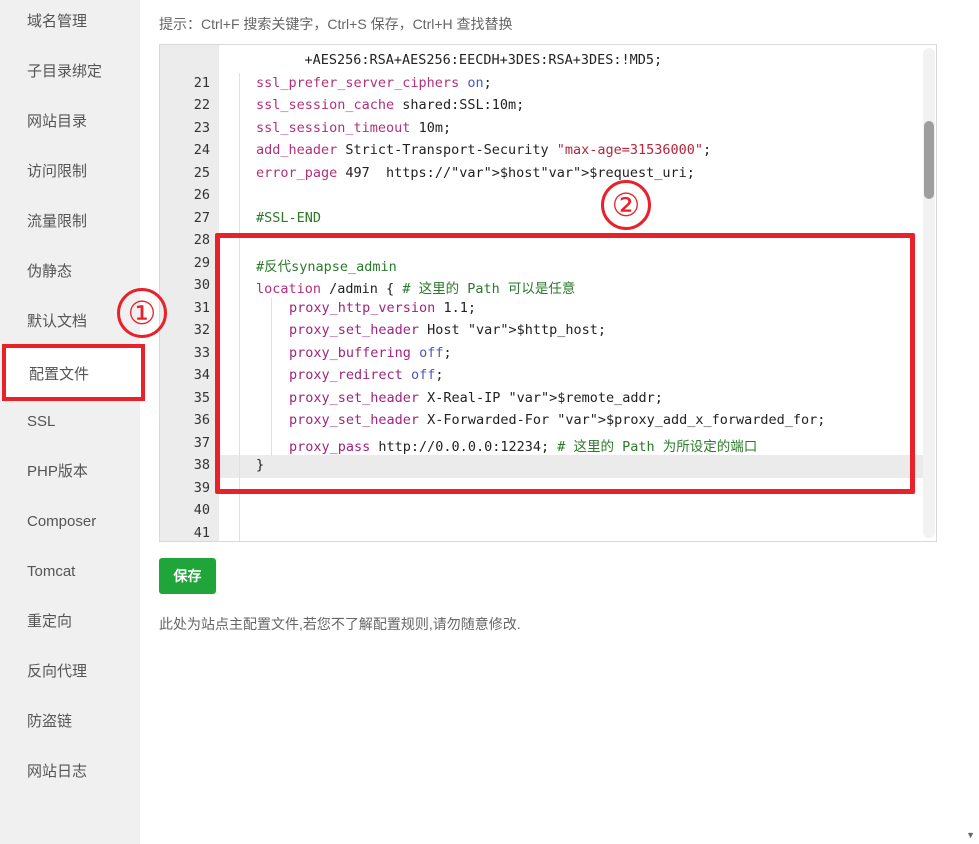 The image size is (979, 844). What do you see at coordinates (201, 532) in the screenshot?
I see `line-number: 41` at bounding box center [201, 532].